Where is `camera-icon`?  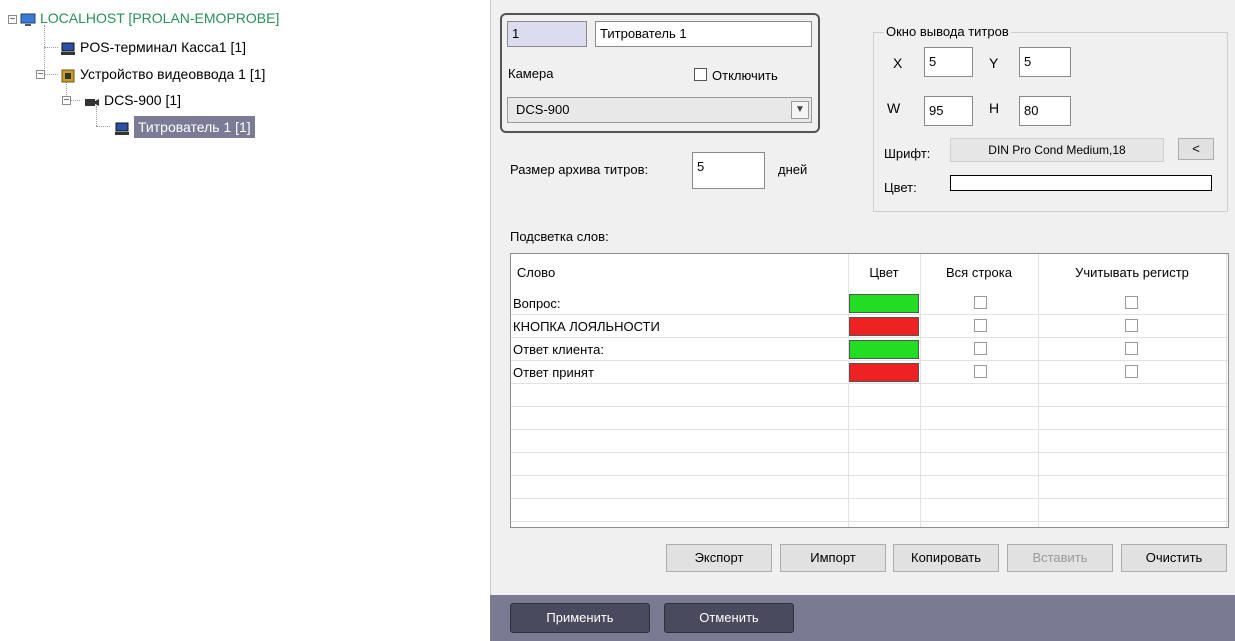
camera-icon is located at coordinates (92, 100).